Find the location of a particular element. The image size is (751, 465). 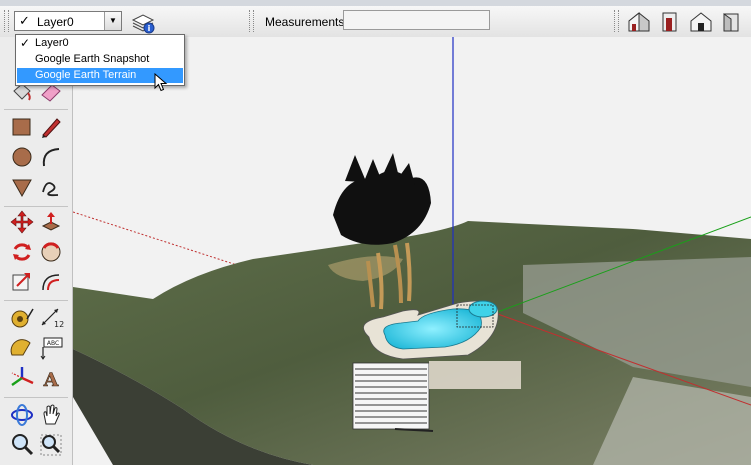

layer-option-google-earth-snapshot: Google Earth Snapshot is located at coordinates (100, 59).